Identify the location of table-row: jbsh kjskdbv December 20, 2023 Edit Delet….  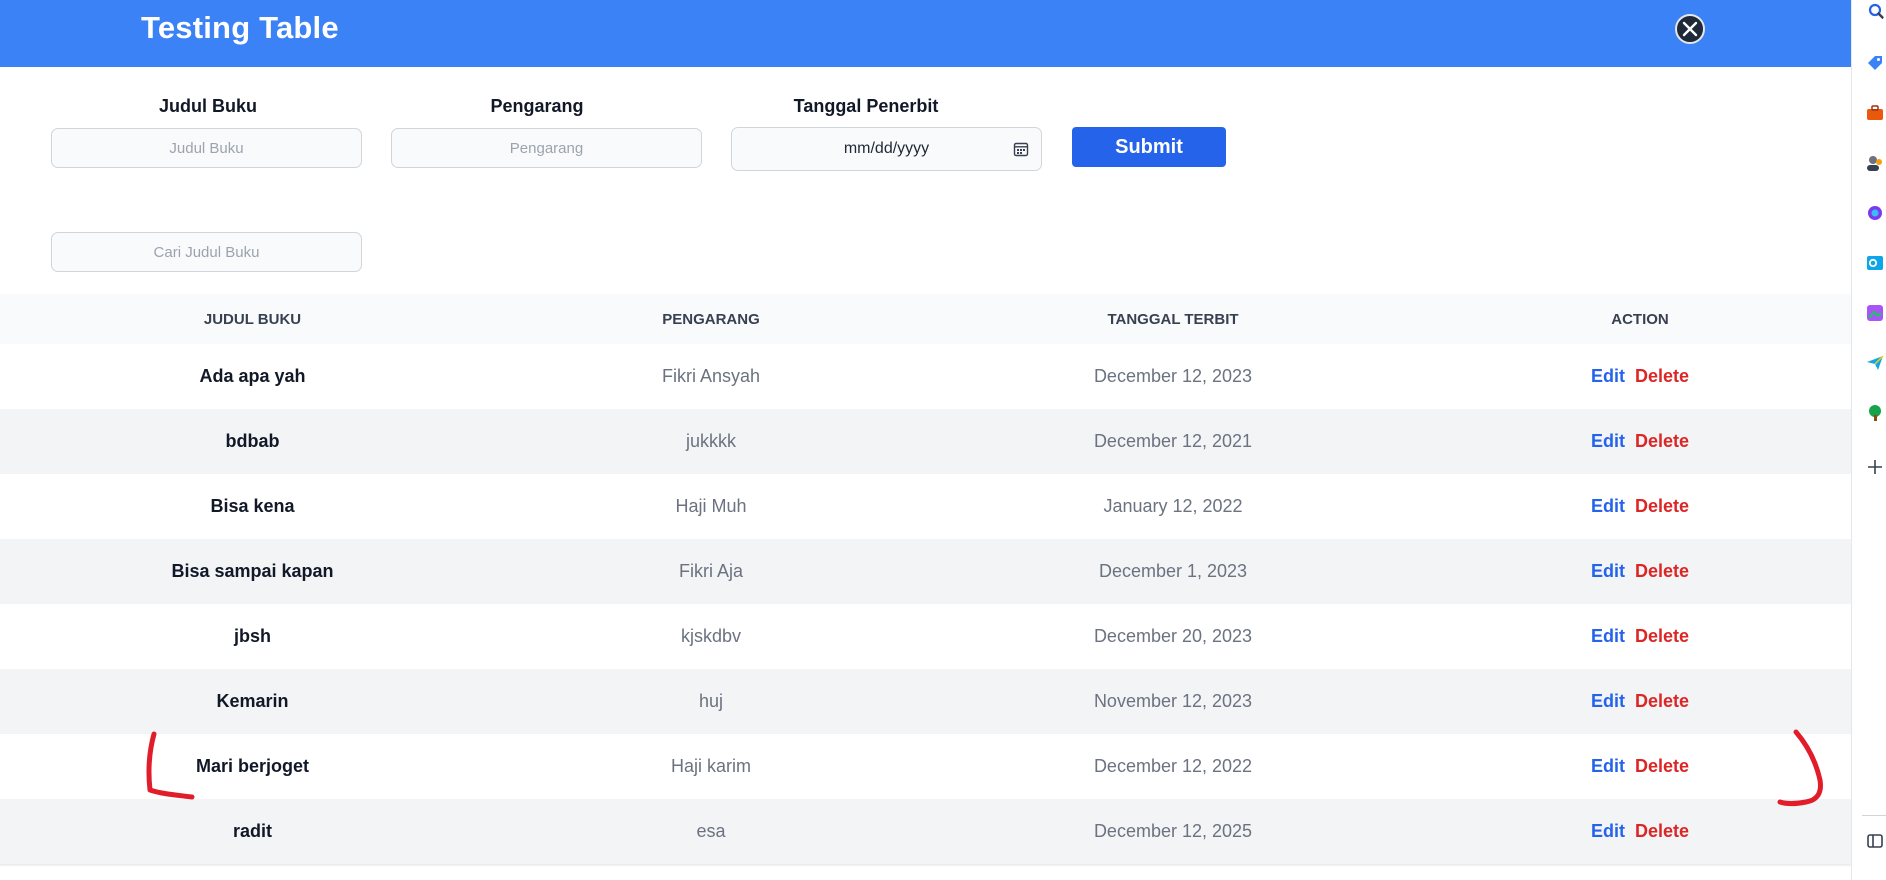
(925, 636).